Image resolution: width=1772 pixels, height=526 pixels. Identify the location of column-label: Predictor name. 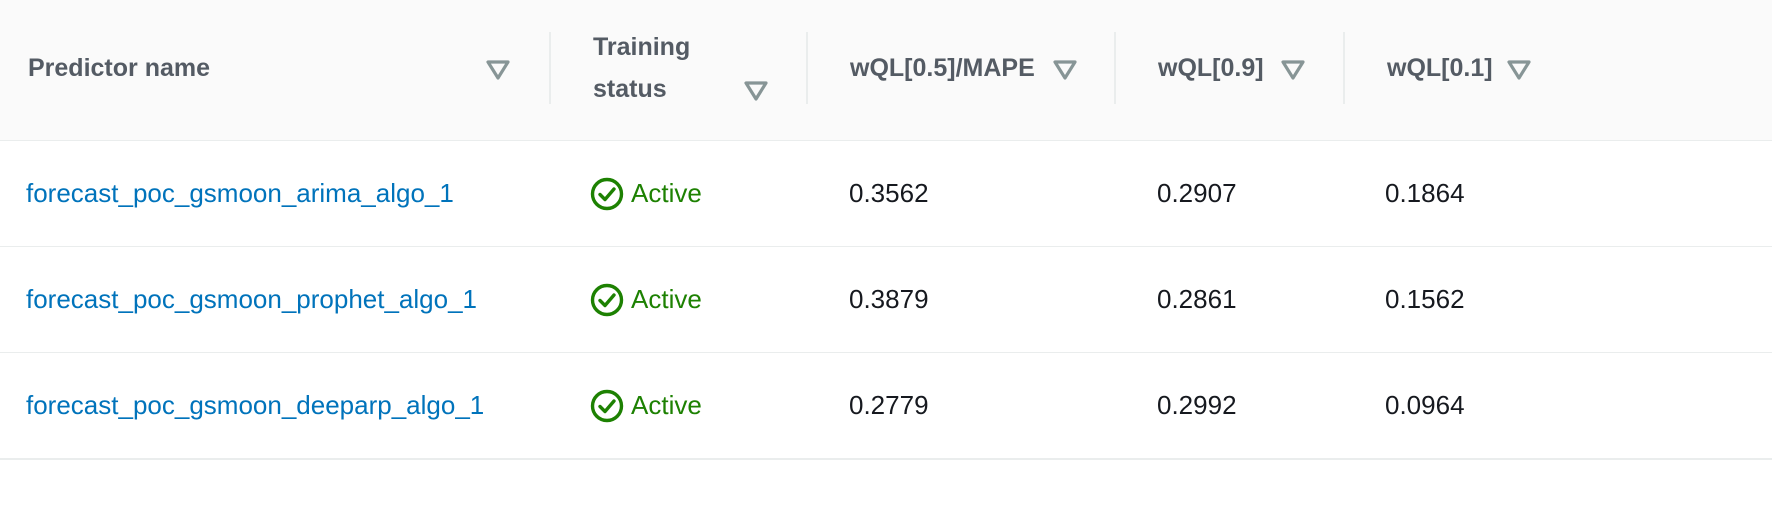
(119, 68).